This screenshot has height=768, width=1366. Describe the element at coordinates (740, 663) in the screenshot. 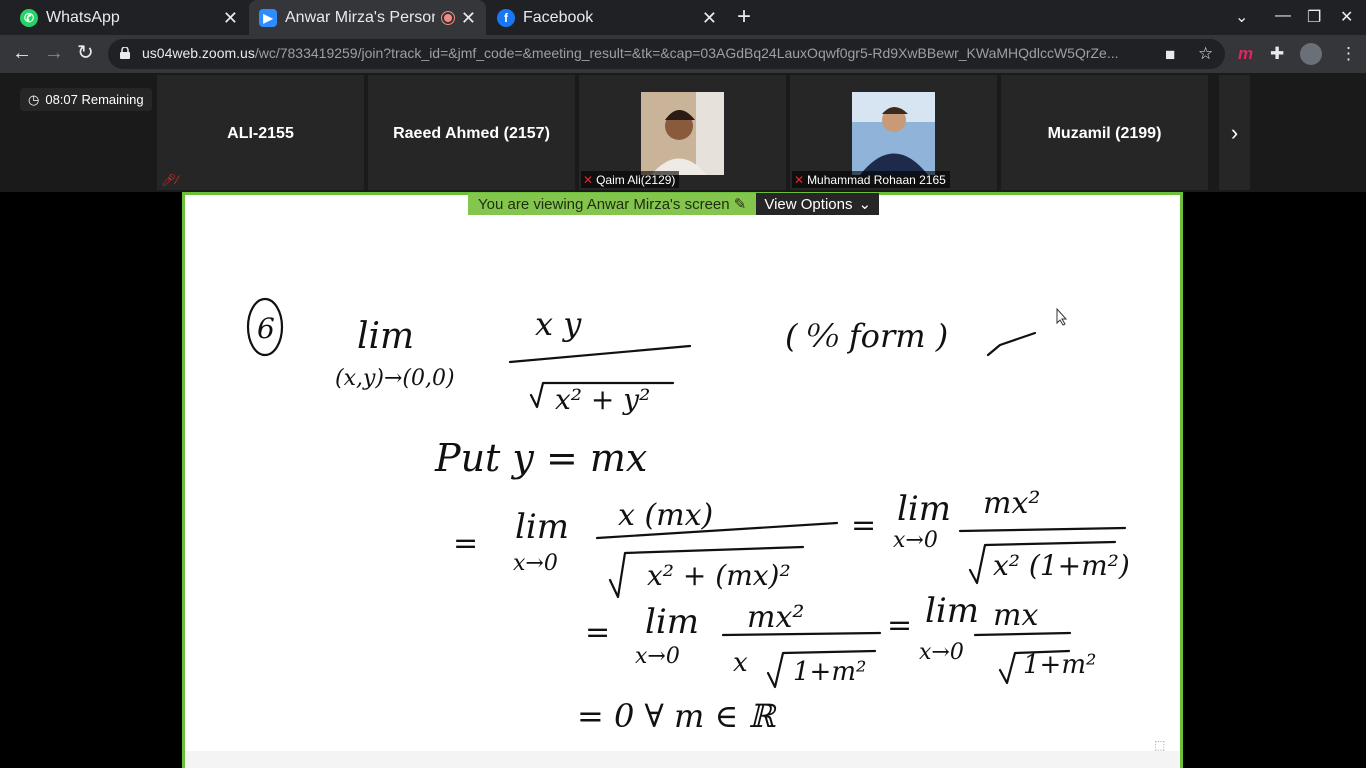

I see `hw-x: x` at that location.